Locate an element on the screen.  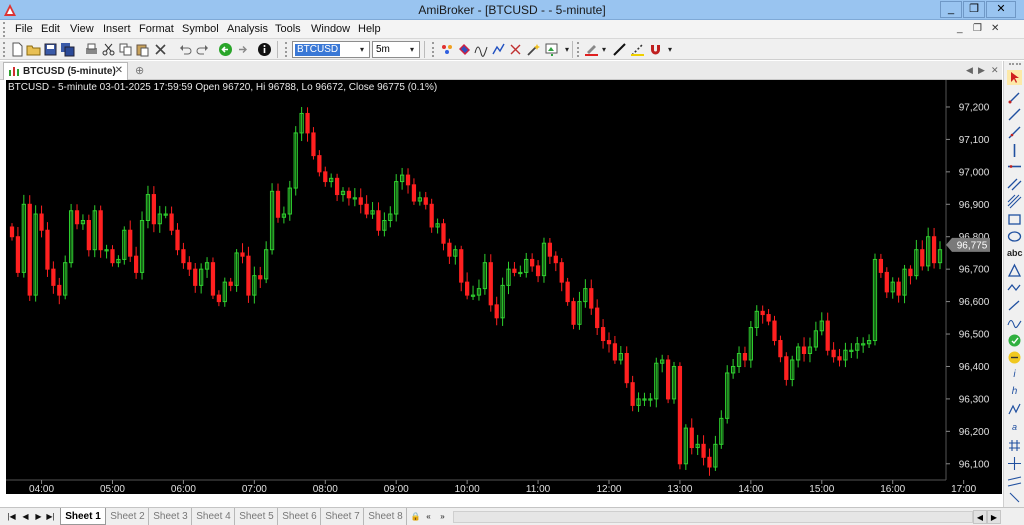
tab-scroll-right-icon: ▶ is located at coordinates (981, 70).